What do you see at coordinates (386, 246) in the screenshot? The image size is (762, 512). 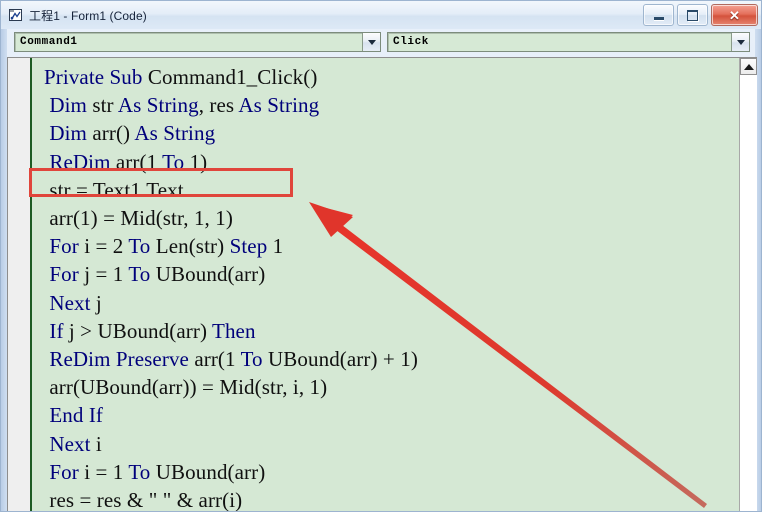 I see `code-line: For i = 2 To Len(str) Step 1` at bounding box center [386, 246].